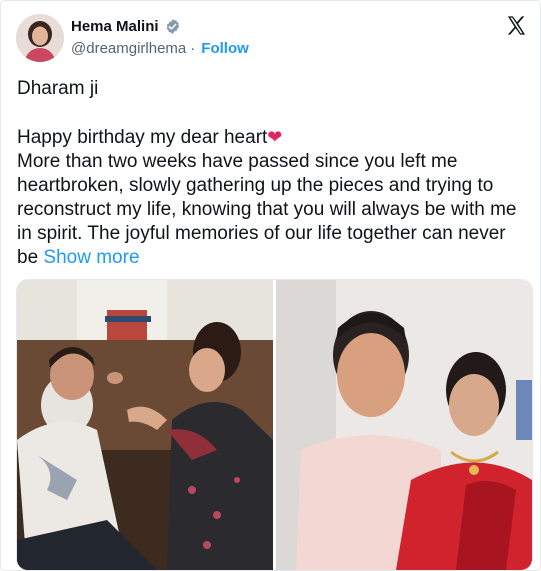  I want to click on x-logo-icon, so click(516, 25).